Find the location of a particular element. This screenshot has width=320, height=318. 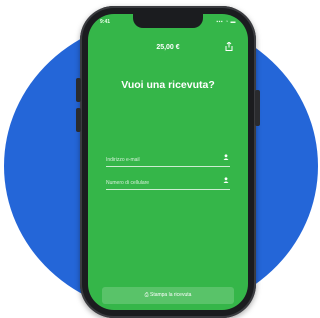

print-receipt-button: ⎙ Stampa la ricevuta is located at coordinates (168, 295).